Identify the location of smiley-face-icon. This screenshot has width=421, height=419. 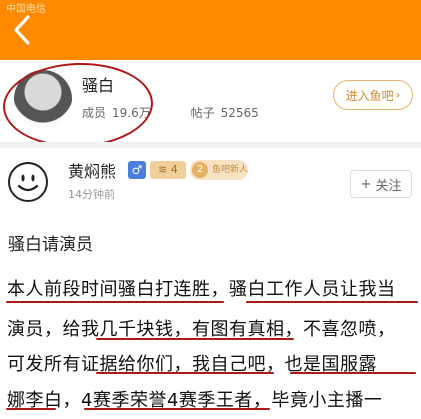
(28, 183).